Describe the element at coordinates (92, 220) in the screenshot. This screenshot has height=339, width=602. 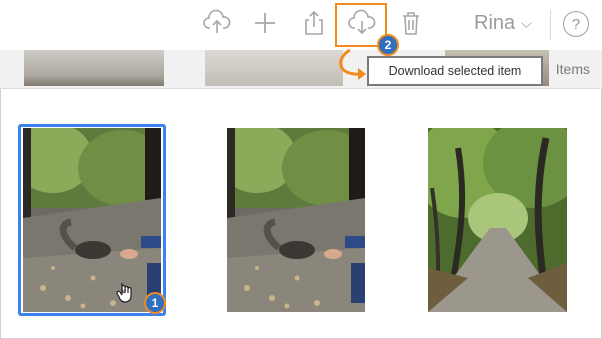
I see `selection-frame` at that location.